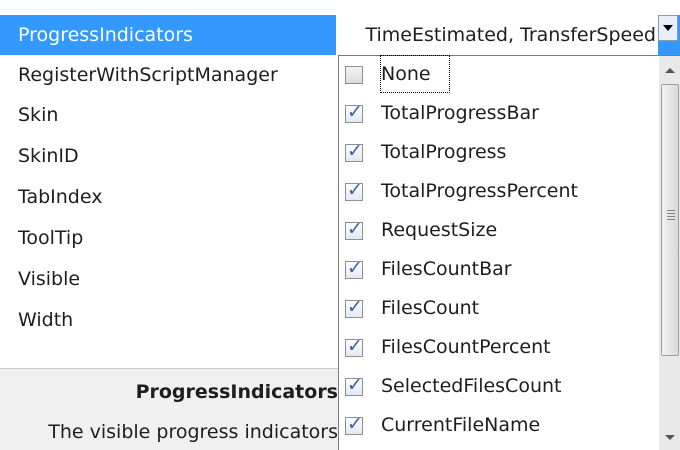 Image resolution: width=680 pixels, height=450 pixels. What do you see at coordinates (236, 392) in the screenshot?
I see `description-title: ProgressIndicators` at bounding box center [236, 392].